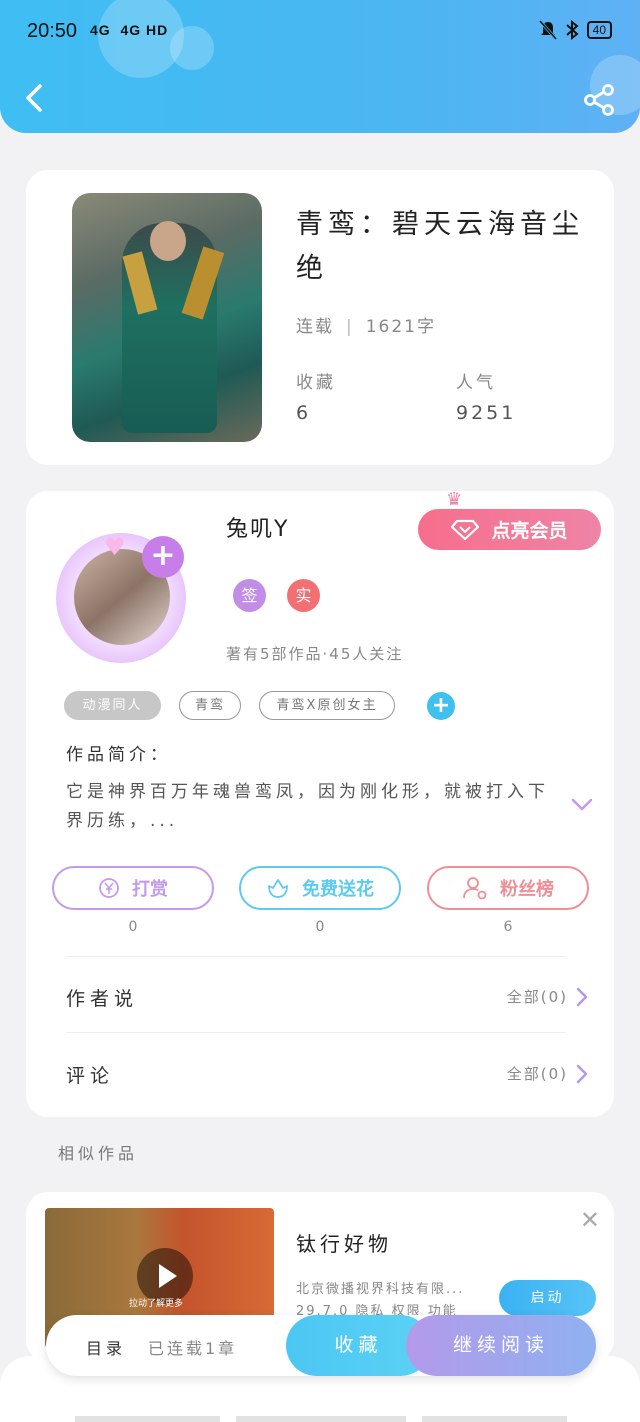  I want to click on continue-reading-button: 继续阅读, so click(501, 1345).